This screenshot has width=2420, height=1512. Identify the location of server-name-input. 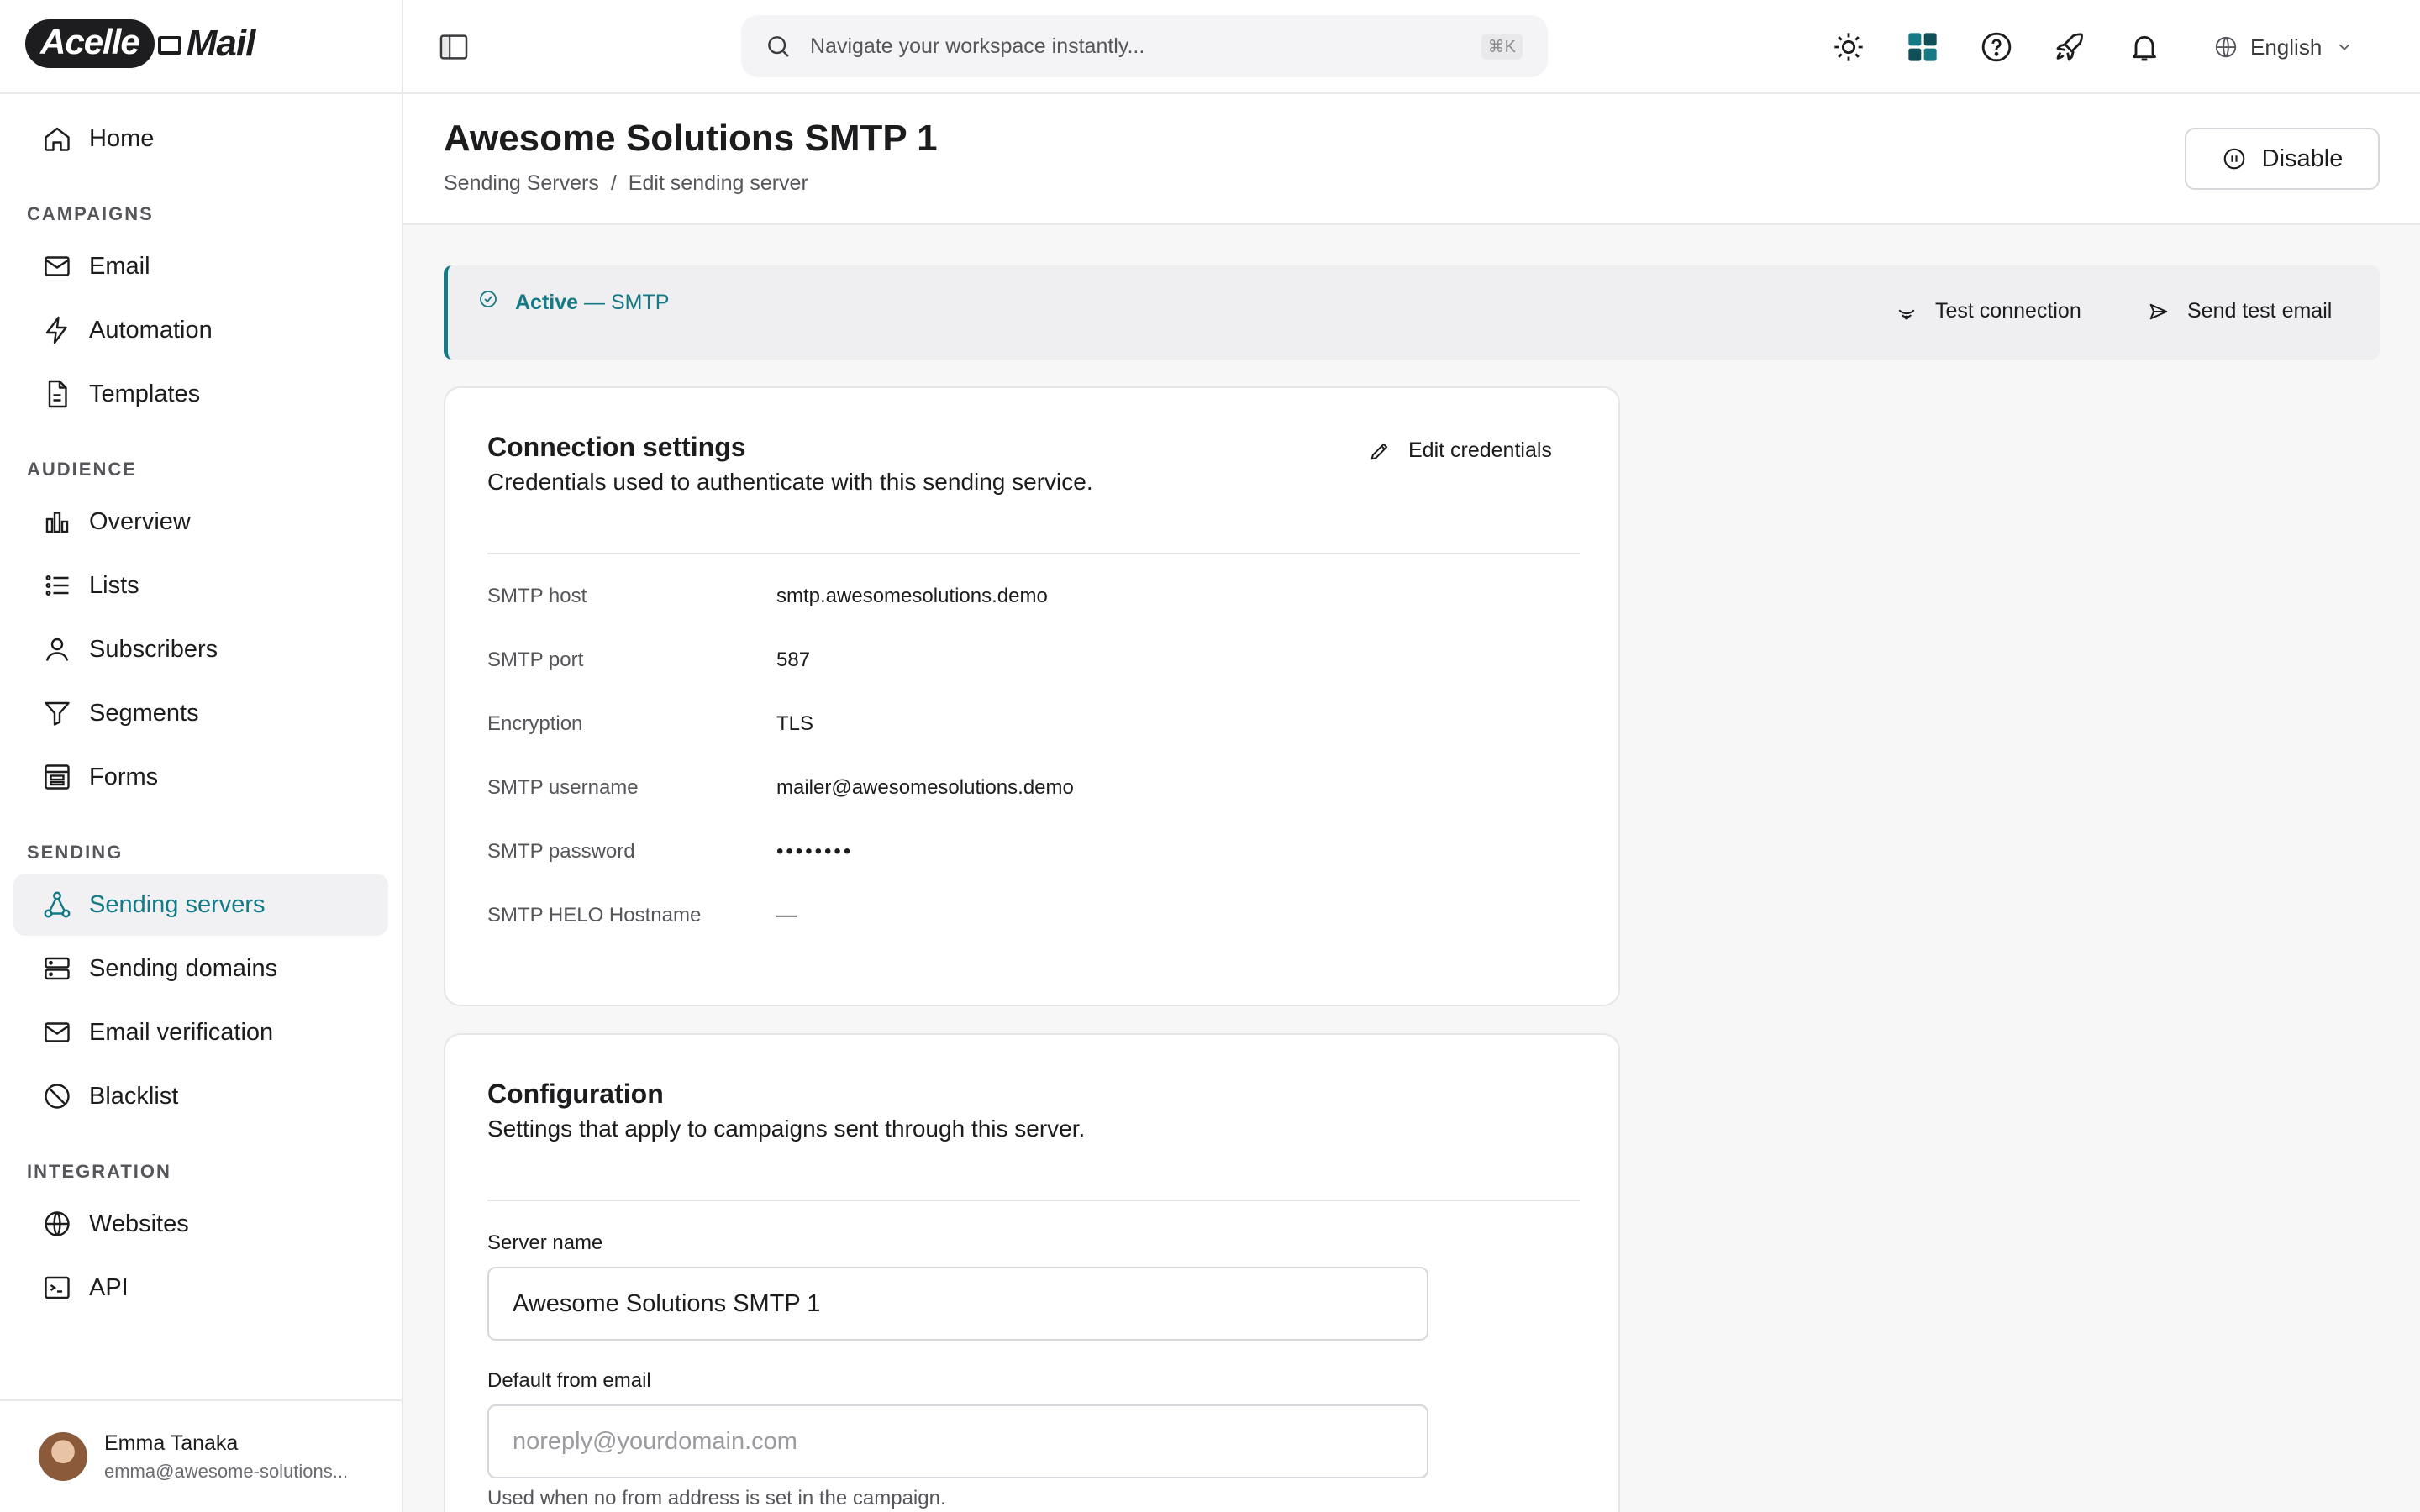
(958, 1304).